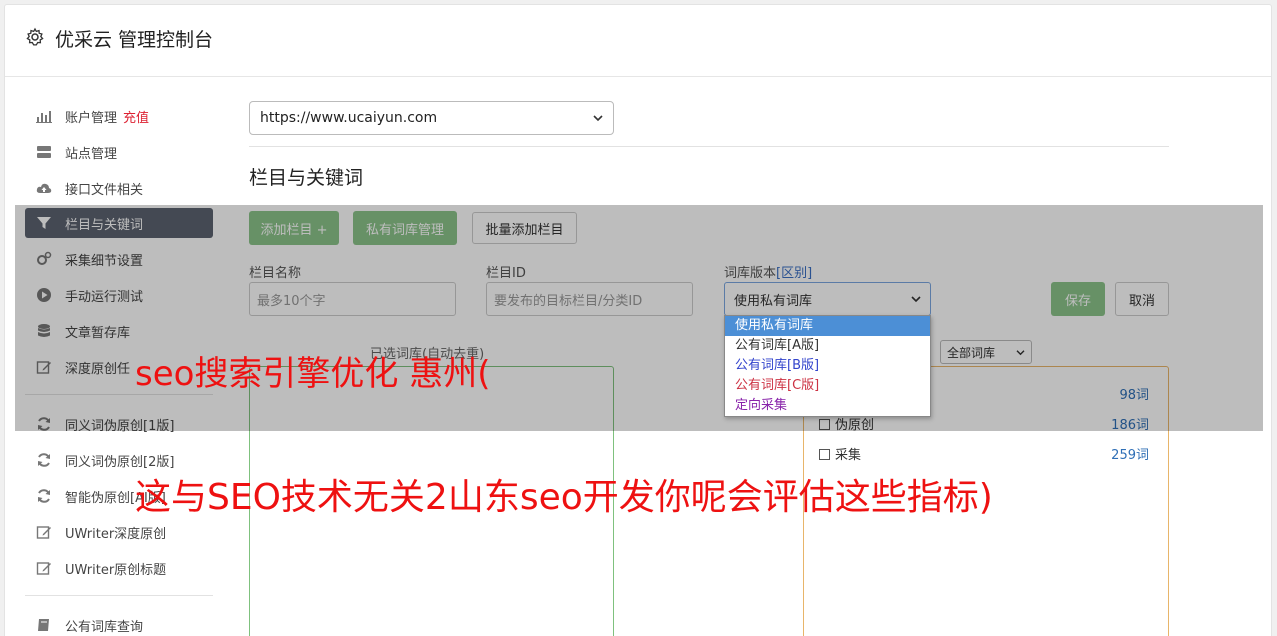  I want to click on version-dropdown: 使用私有词库 公有词库[A版] 公有词库[B版] 公有词库[C版] 定向采集, so click(827, 366).